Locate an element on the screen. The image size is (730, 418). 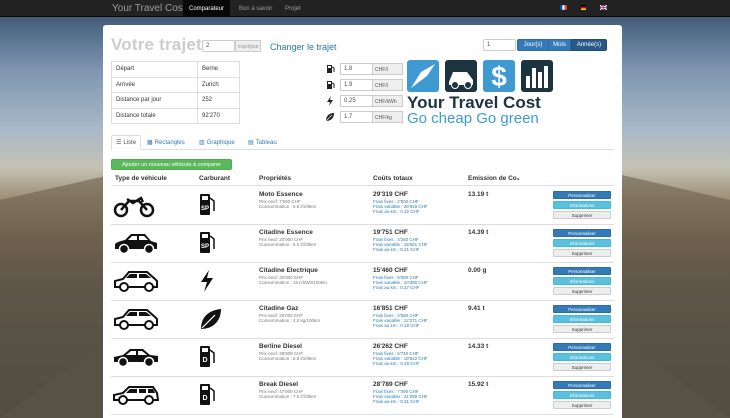
flag-en-icon is located at coordinates (603, 7).